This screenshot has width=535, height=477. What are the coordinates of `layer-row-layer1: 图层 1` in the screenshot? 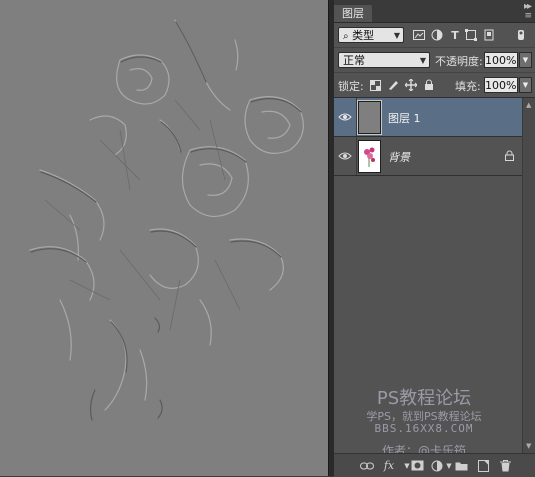 It's located at (428, 117).